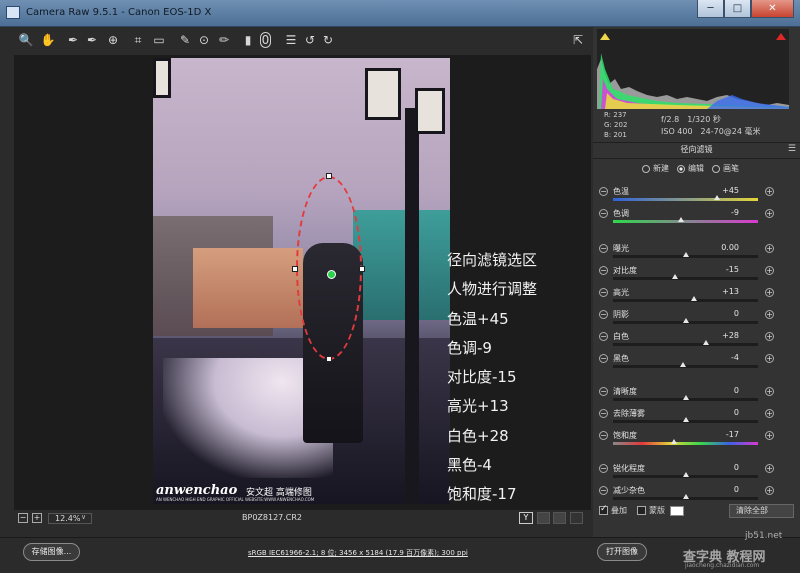 The width and height of the screenshot is (800, 573). Describe the element at coordinates (224, 40) in the screenshot. I see `adjustment-brush-icon: ✏` at that location.